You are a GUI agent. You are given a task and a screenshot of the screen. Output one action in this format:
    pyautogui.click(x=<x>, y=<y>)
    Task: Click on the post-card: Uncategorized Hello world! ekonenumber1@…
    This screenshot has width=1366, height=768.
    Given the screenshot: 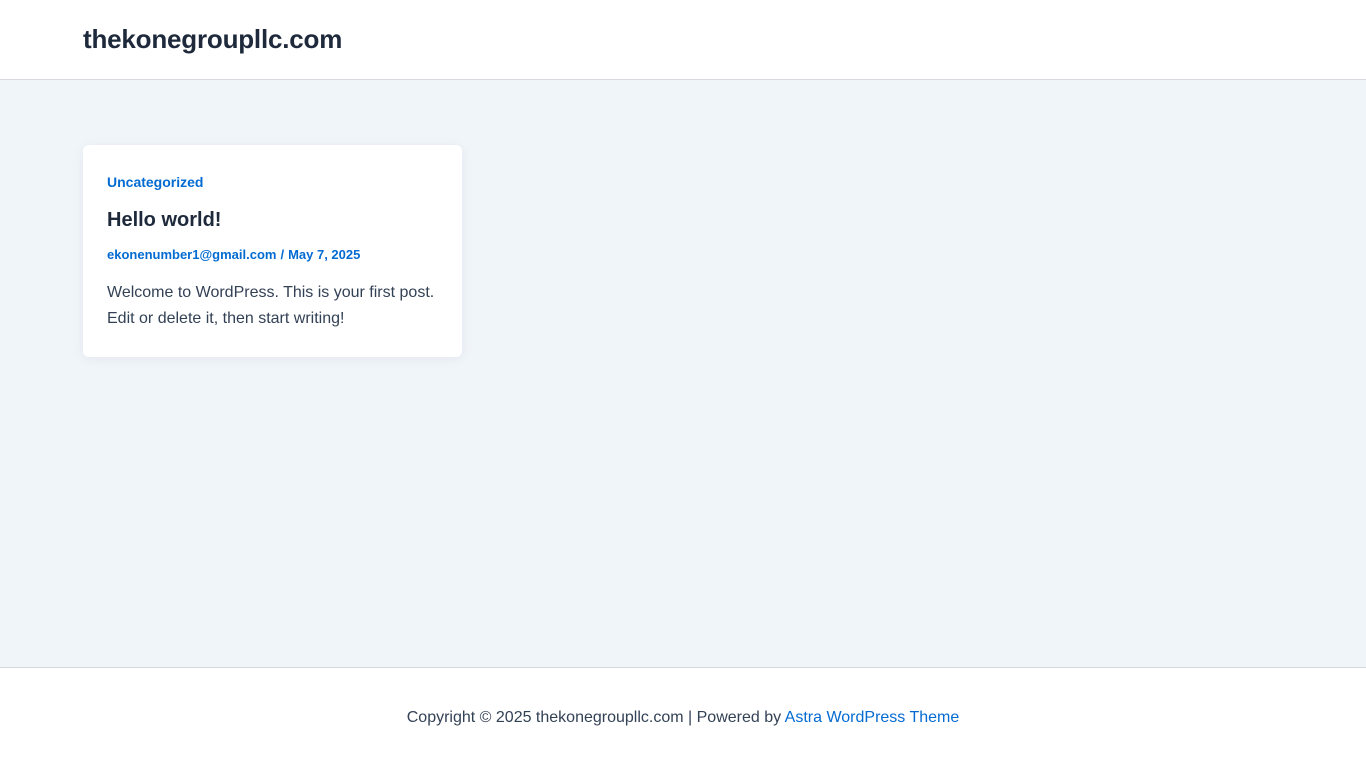 What is the action you would take?
    pyautogui.click(x=272, y=251)
    